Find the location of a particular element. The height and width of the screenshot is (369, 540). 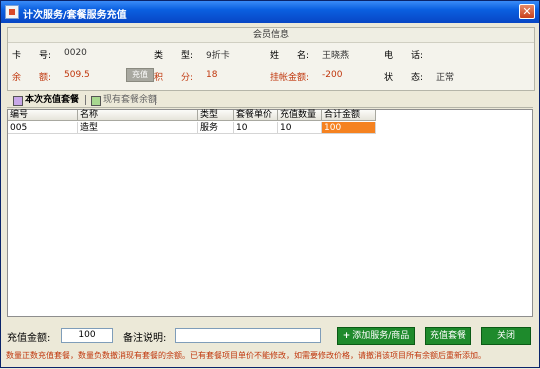

green-square-icon is located at coordinates (96, 101).